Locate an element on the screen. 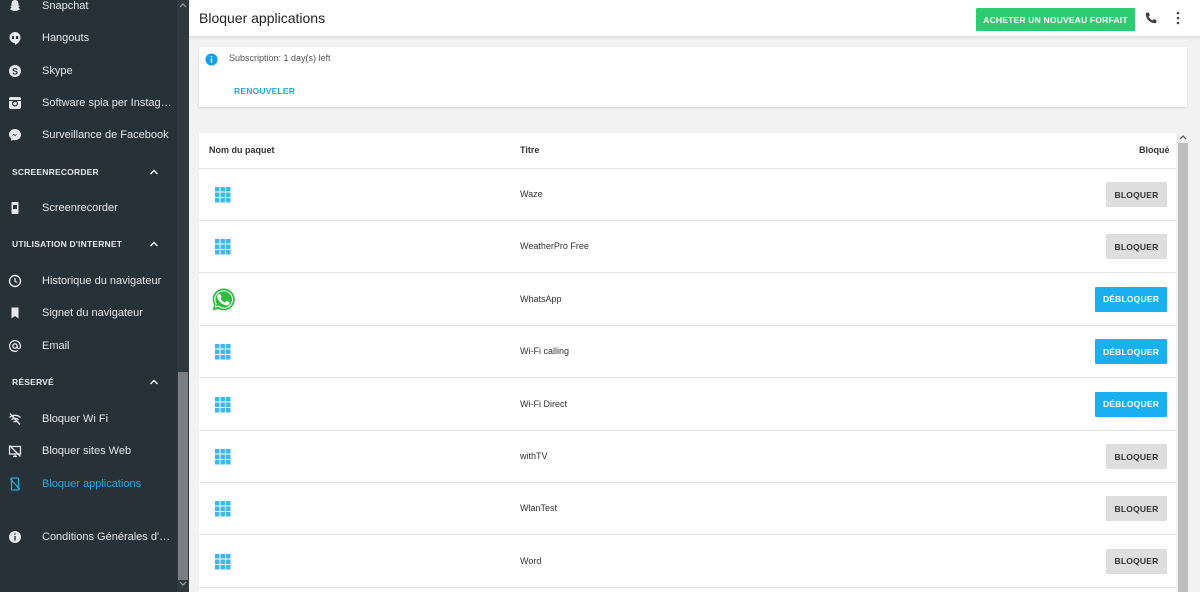 The width and height of the screenshot is (1200, 592). subscription-status: Subscription: 1 day(s) left is located at coordinates (280, 58).